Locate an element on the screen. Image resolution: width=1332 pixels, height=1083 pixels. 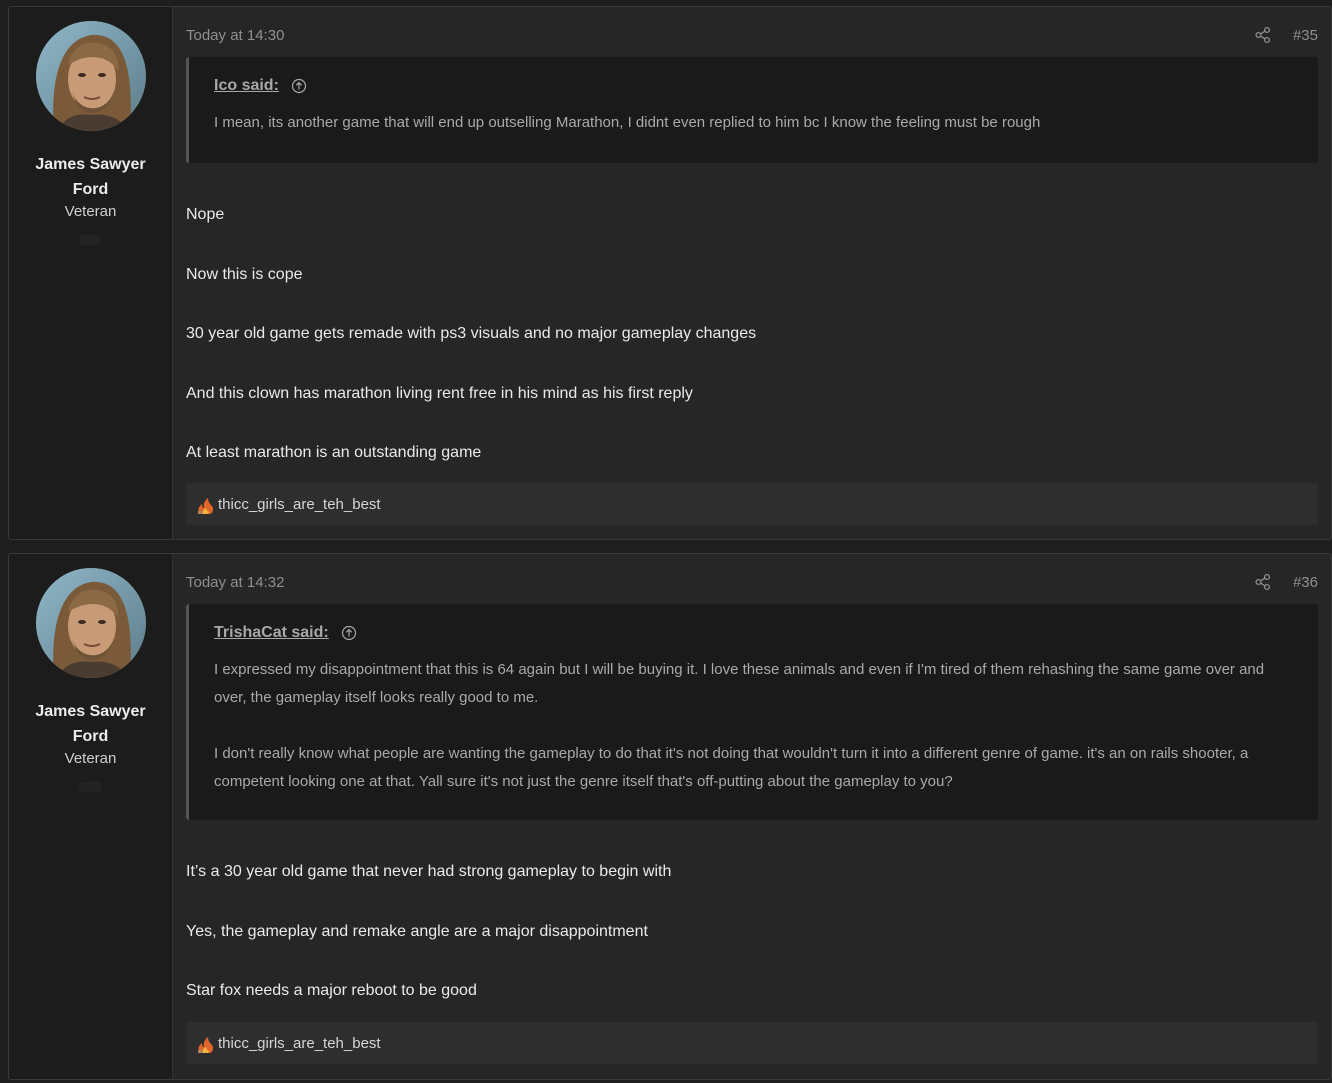
post-date: Today at 14:32 is located at coordinates (235, 582).